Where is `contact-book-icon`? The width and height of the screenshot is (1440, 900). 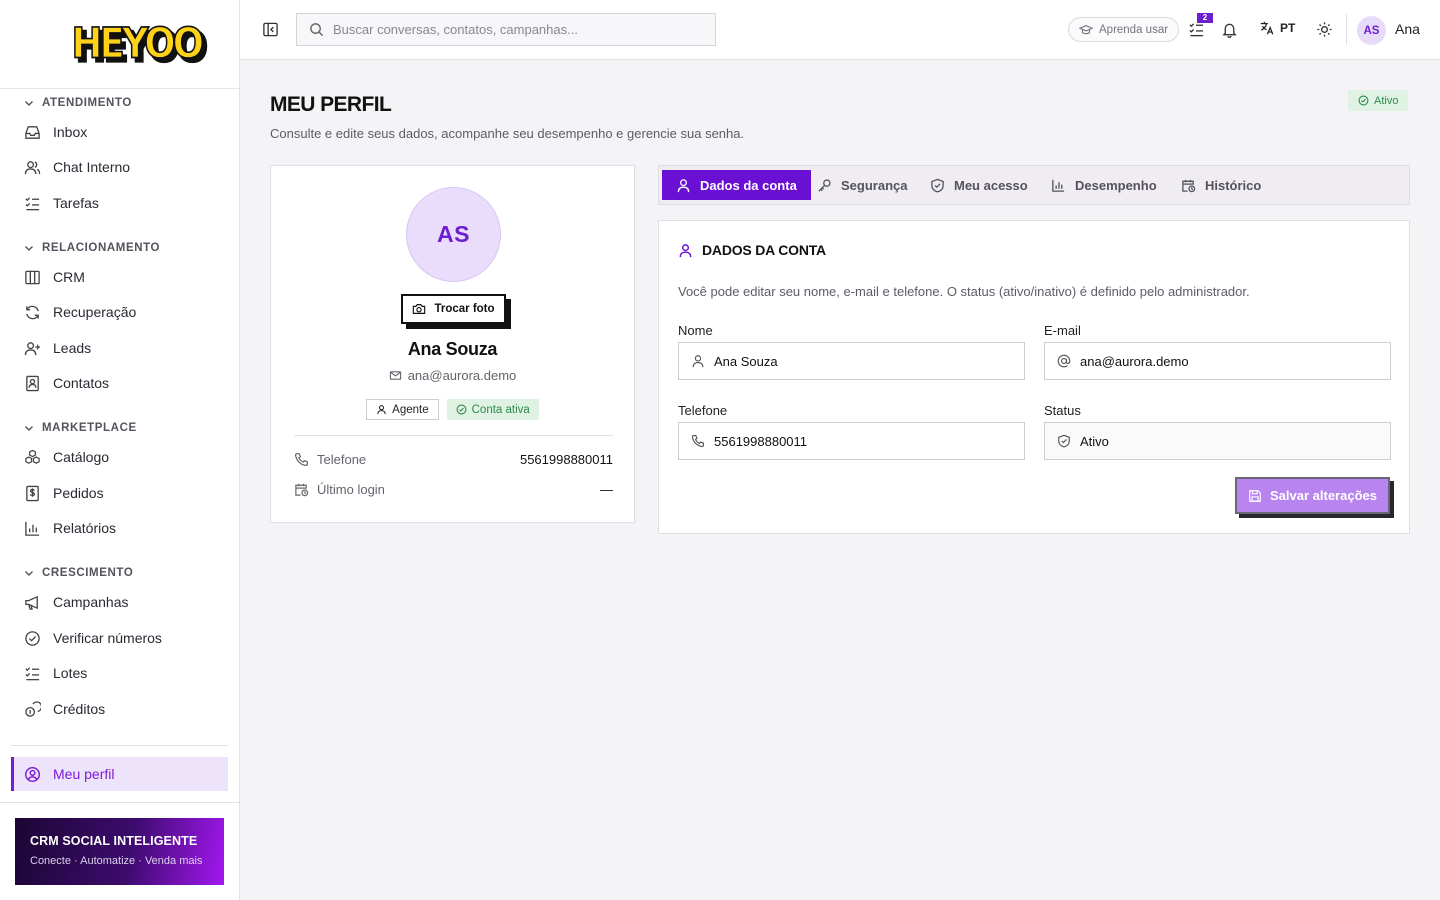 contact-book-icon is located at coordinates (32, 383).